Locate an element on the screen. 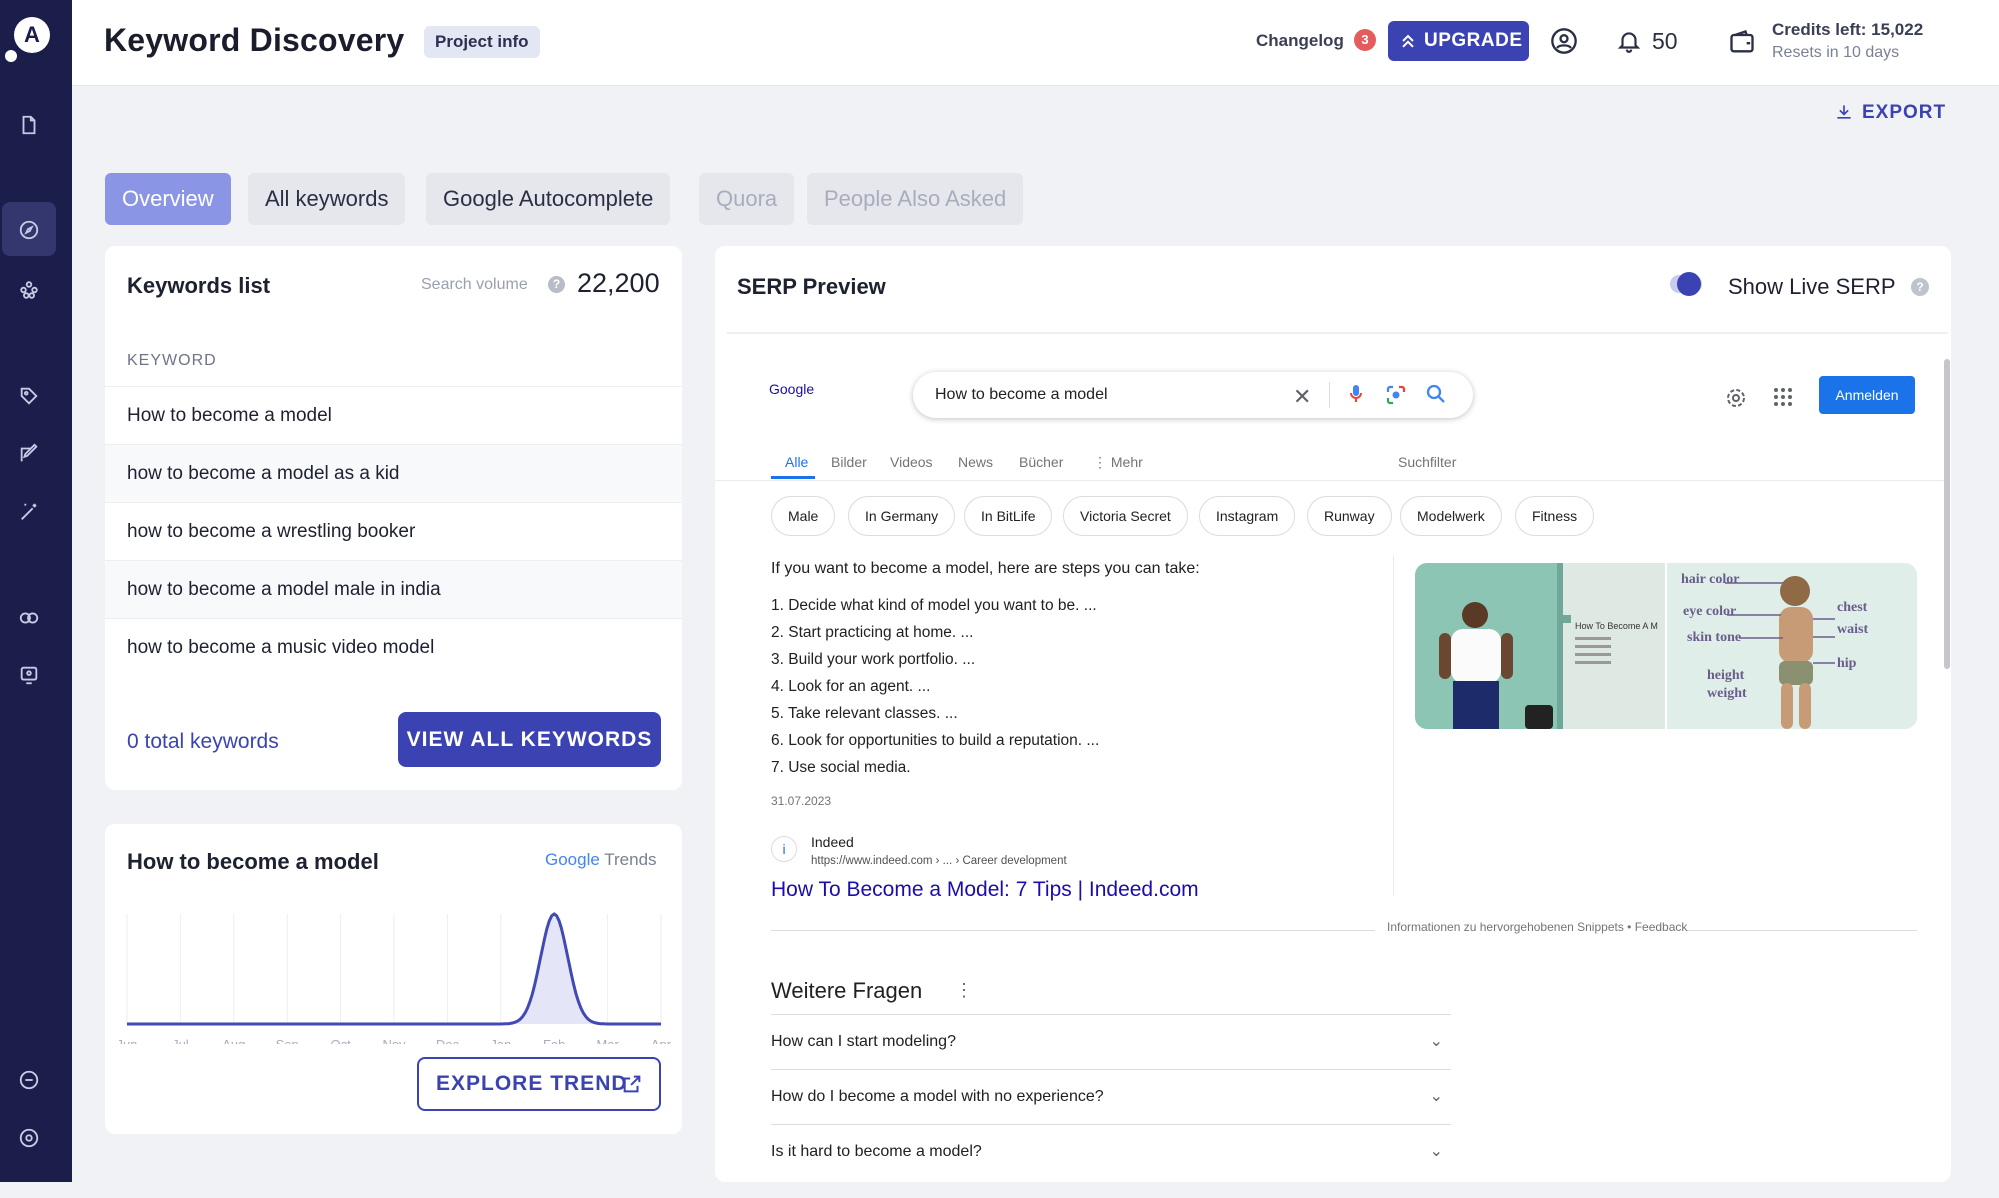 The width and height of the screenshot is (1999, 1198). apps-grid-icon is located at coordinates (1783, 397).